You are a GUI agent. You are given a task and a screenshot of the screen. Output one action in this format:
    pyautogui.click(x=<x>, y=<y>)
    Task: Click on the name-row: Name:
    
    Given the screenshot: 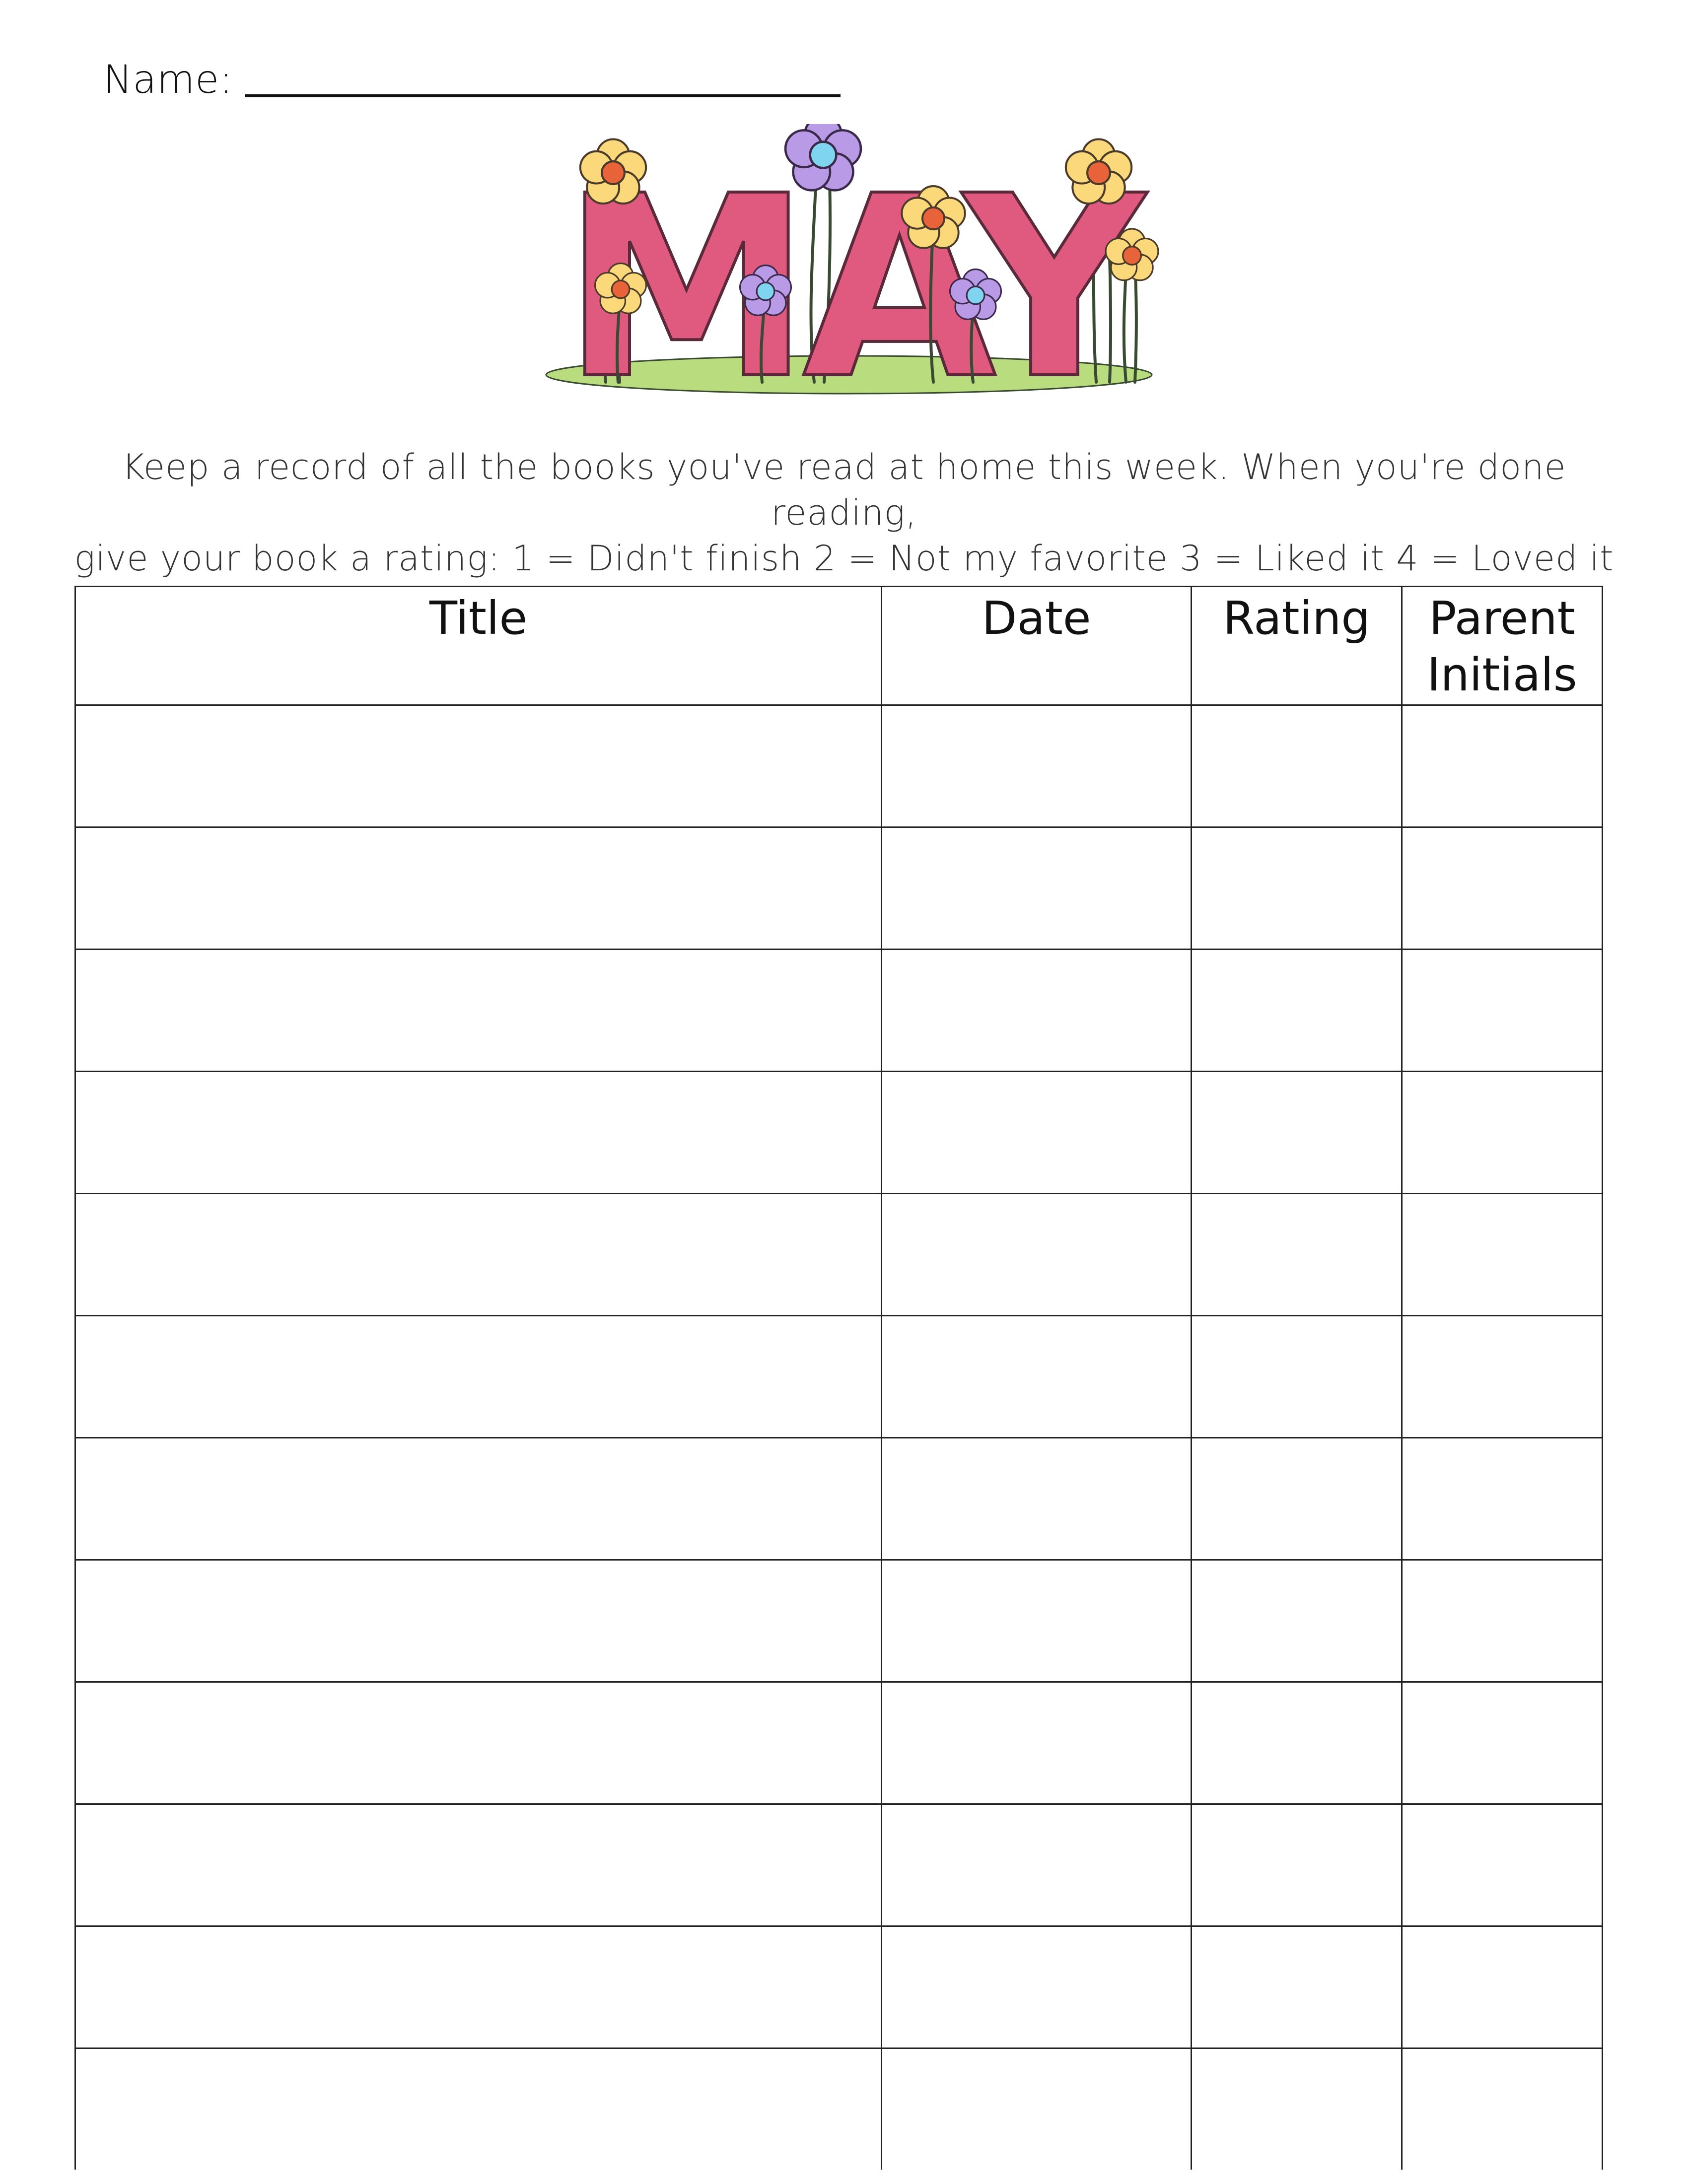 What is the action you would take?
    pyautogui.click(x=472, y=72)
    